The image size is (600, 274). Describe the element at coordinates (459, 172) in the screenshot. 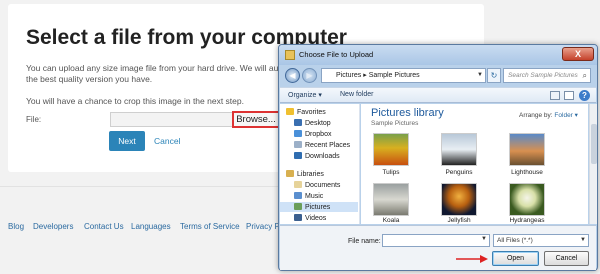

I see `file-name-penguins: Penguins` at that location.